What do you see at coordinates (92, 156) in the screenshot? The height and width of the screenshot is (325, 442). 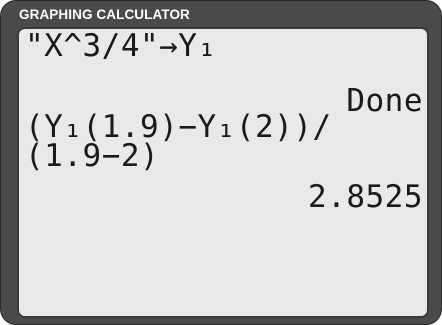 I see `difference-quotient-line-2: (1.9−2)` at bounding box center [92, 156].